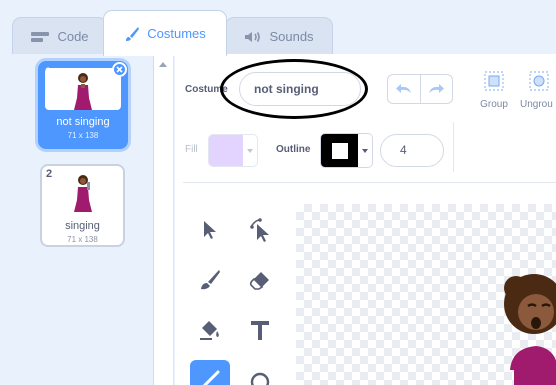 The width and height of the screenshot is (556, 385). I want to click on tab-code: Code, so click(59, 36).